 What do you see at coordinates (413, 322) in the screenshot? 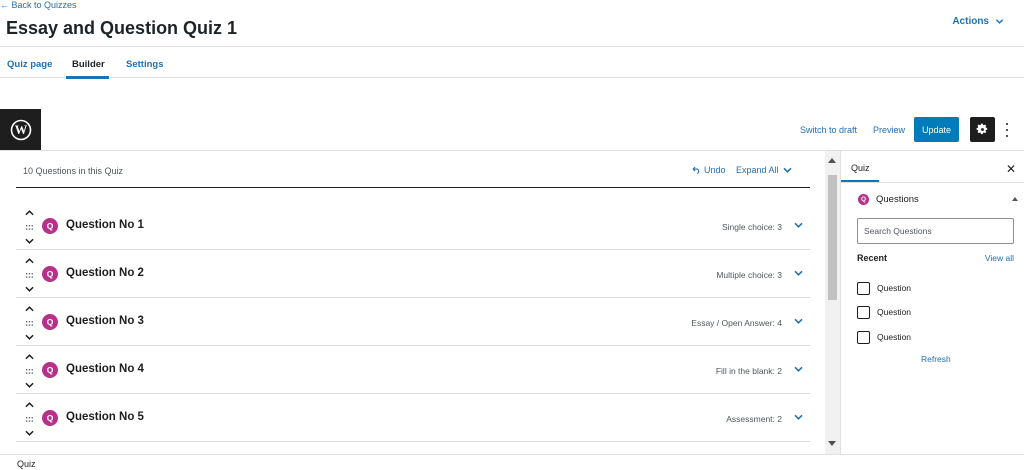
I see `question-row: Q Question No 3 Essay / Open Answer: 4` at bounding box center [413, 322].